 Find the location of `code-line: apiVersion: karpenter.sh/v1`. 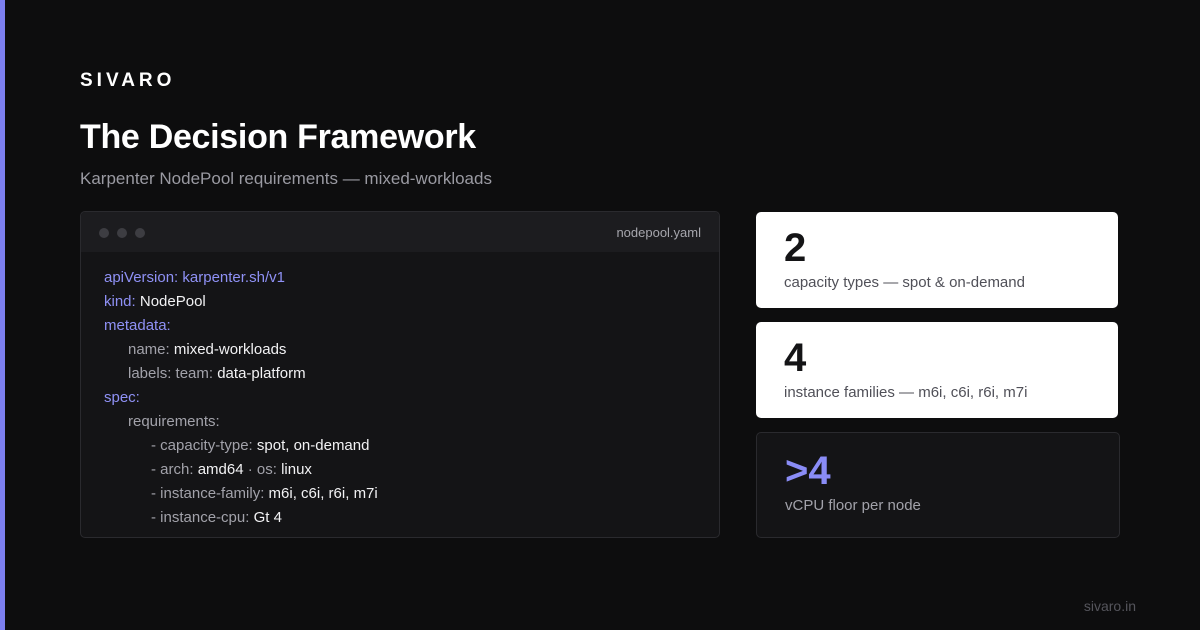

code-line: apiVersion: karpenter.sh/v1 is located at coordinates (411, 278).